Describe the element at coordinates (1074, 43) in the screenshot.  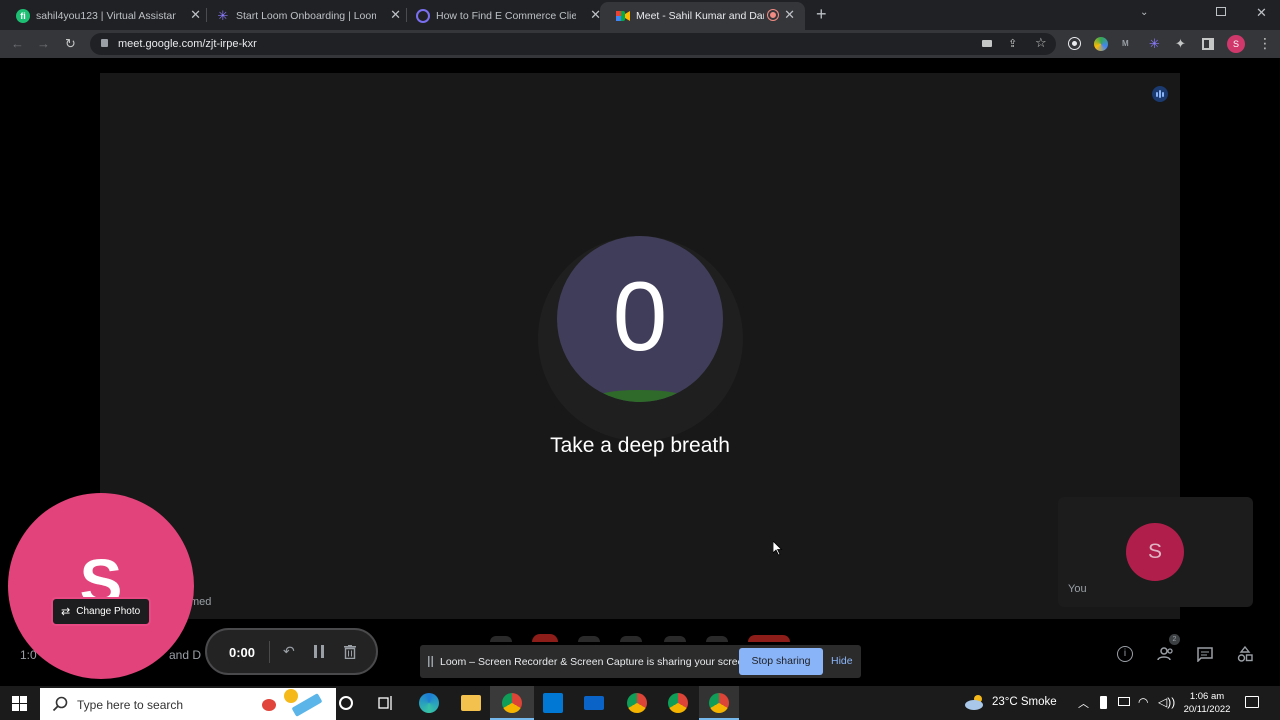
I see `extension-record-icon` at that location.